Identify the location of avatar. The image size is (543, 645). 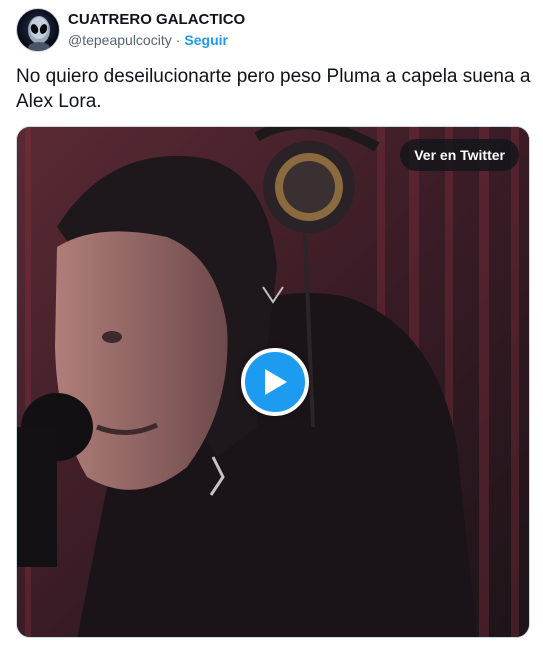
(38, 30).